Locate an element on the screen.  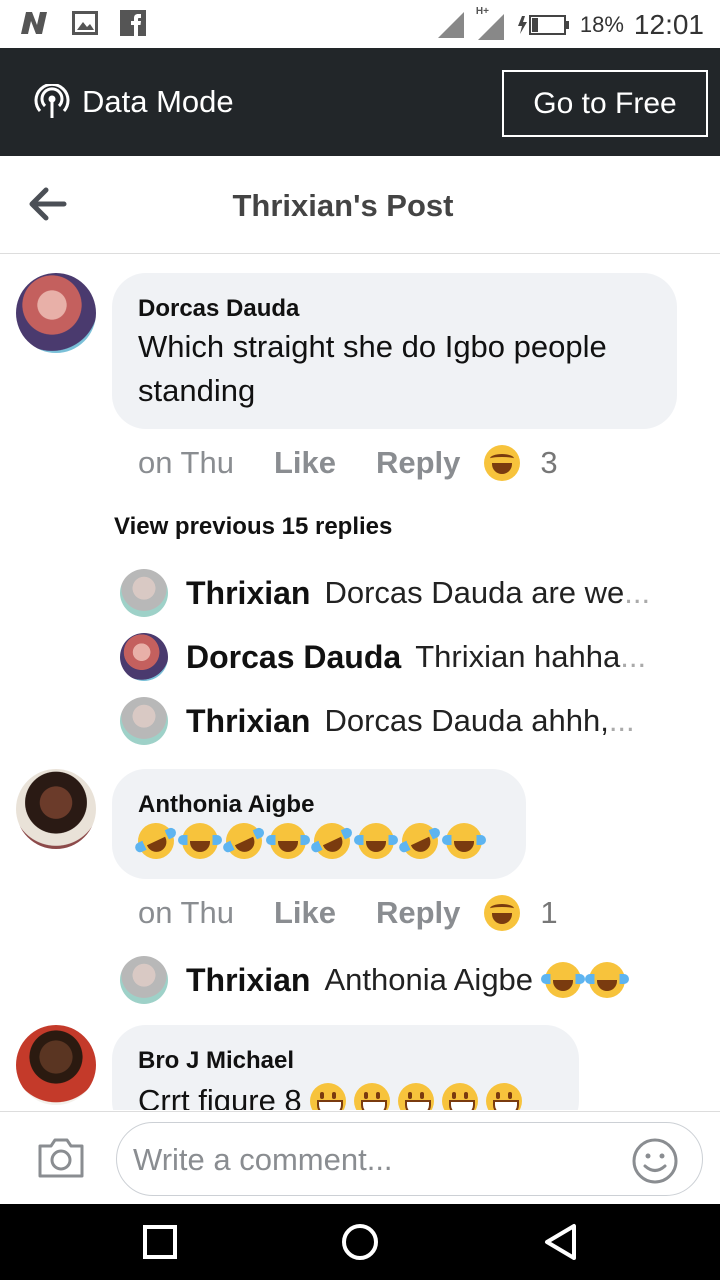
comment-author: Dorcas Dauda is located at coordinates (218, 309).